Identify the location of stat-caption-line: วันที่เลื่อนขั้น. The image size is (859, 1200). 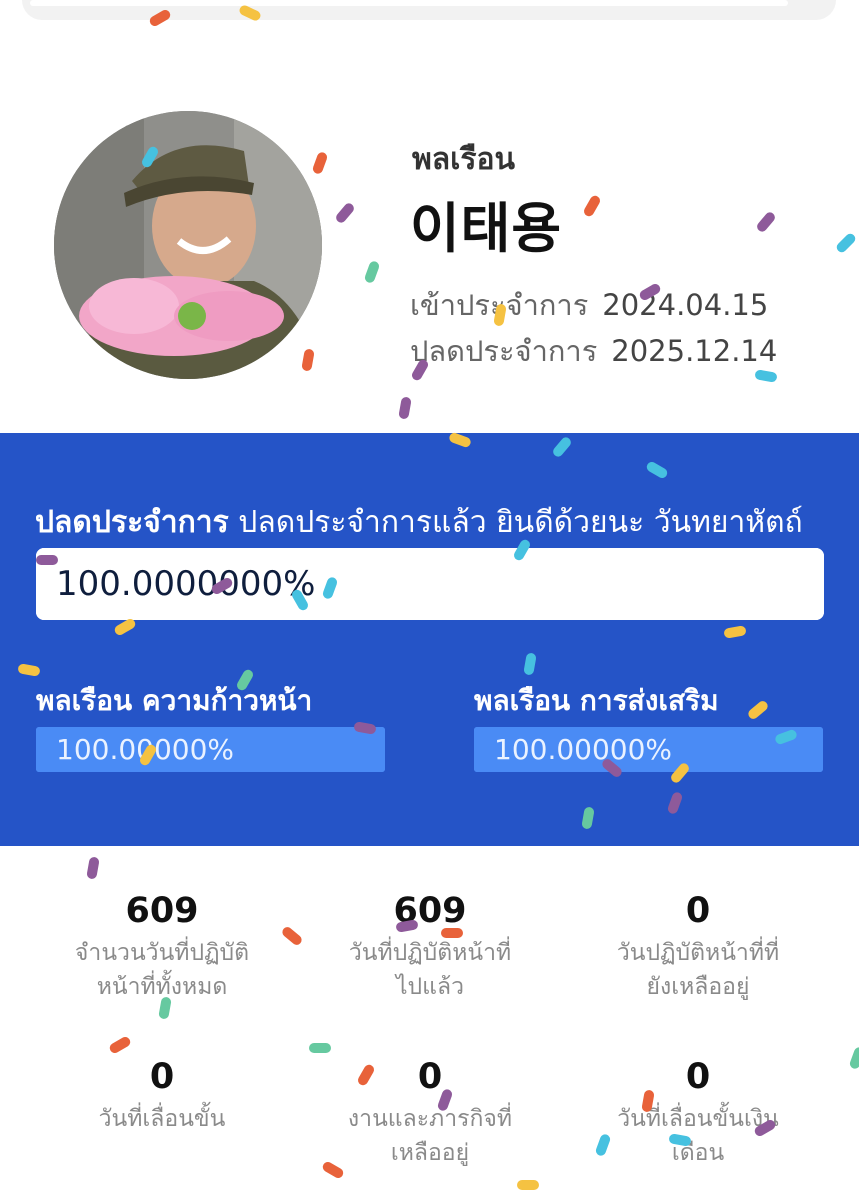
(162, 1119).